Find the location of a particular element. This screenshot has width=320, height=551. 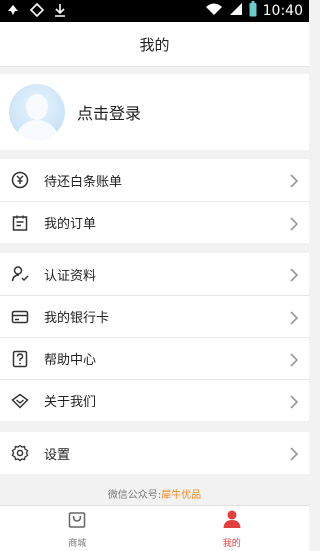

wifi-icon is located at coordinates (214, 11).